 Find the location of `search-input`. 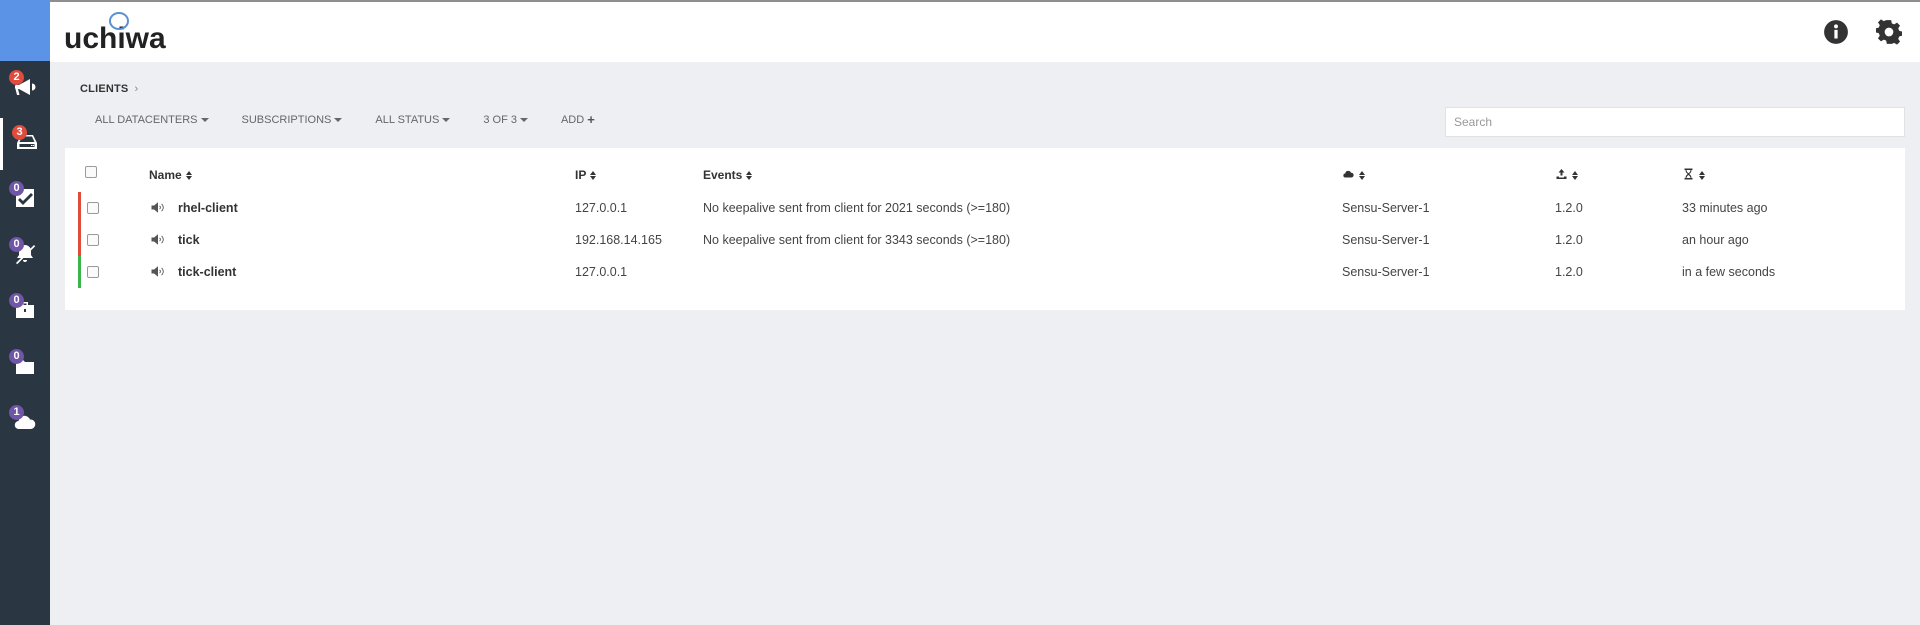

search-input is located at coordinates (1675, 122).